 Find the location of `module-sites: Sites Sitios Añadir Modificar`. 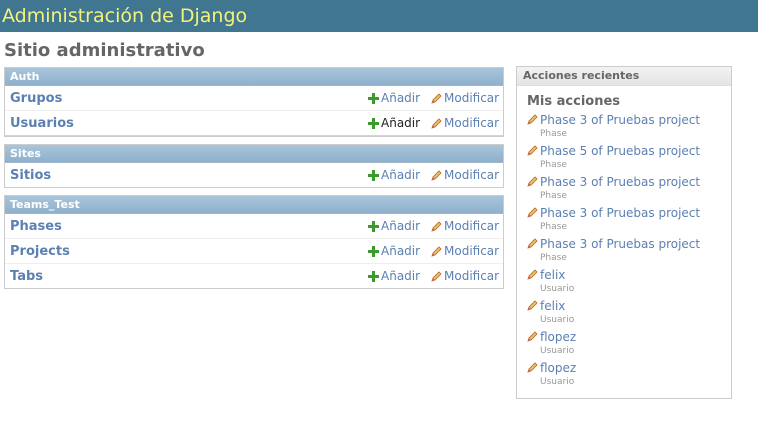

module-sites: Sites Sitios Añadir Modificar is located at coordinates (254, 166).